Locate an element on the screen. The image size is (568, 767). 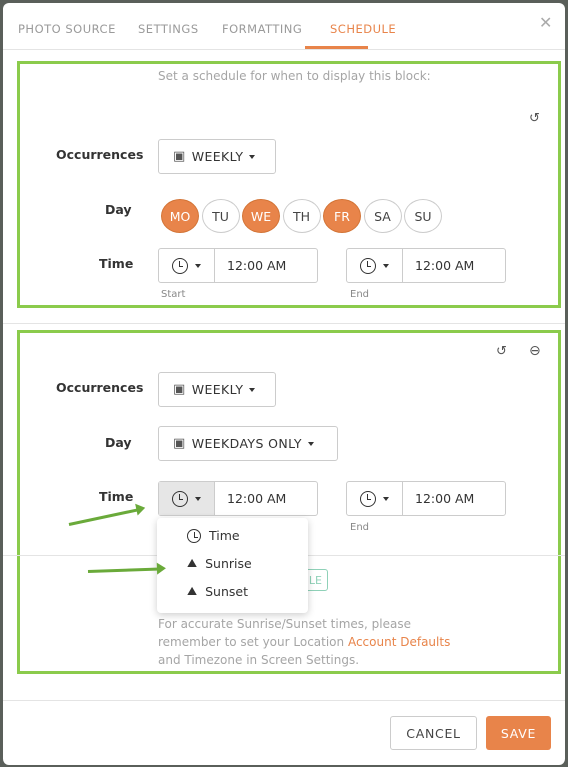
start-label: Start is located at coordinates (173, 294).